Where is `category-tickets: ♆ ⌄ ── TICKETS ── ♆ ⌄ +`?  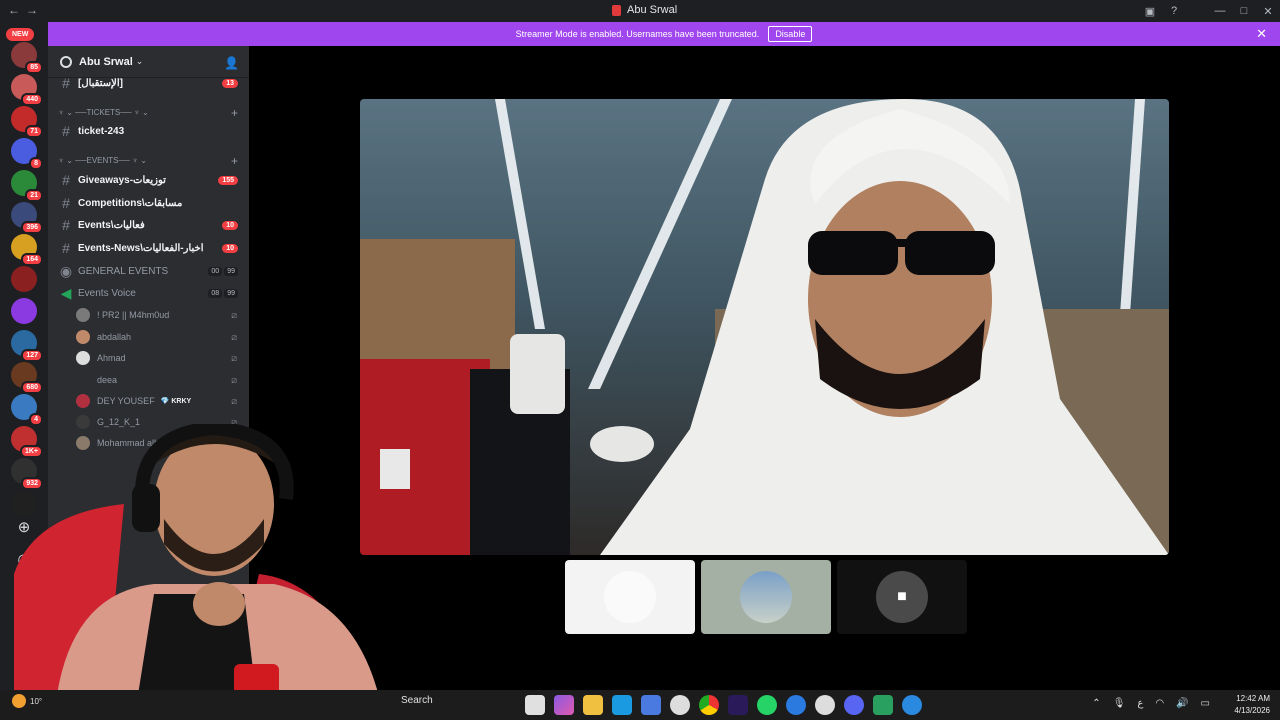 category-tickets: ♆ ⌄ ── TICKETS ── ♆ ⌄ + is located at coordinates (153, 113).